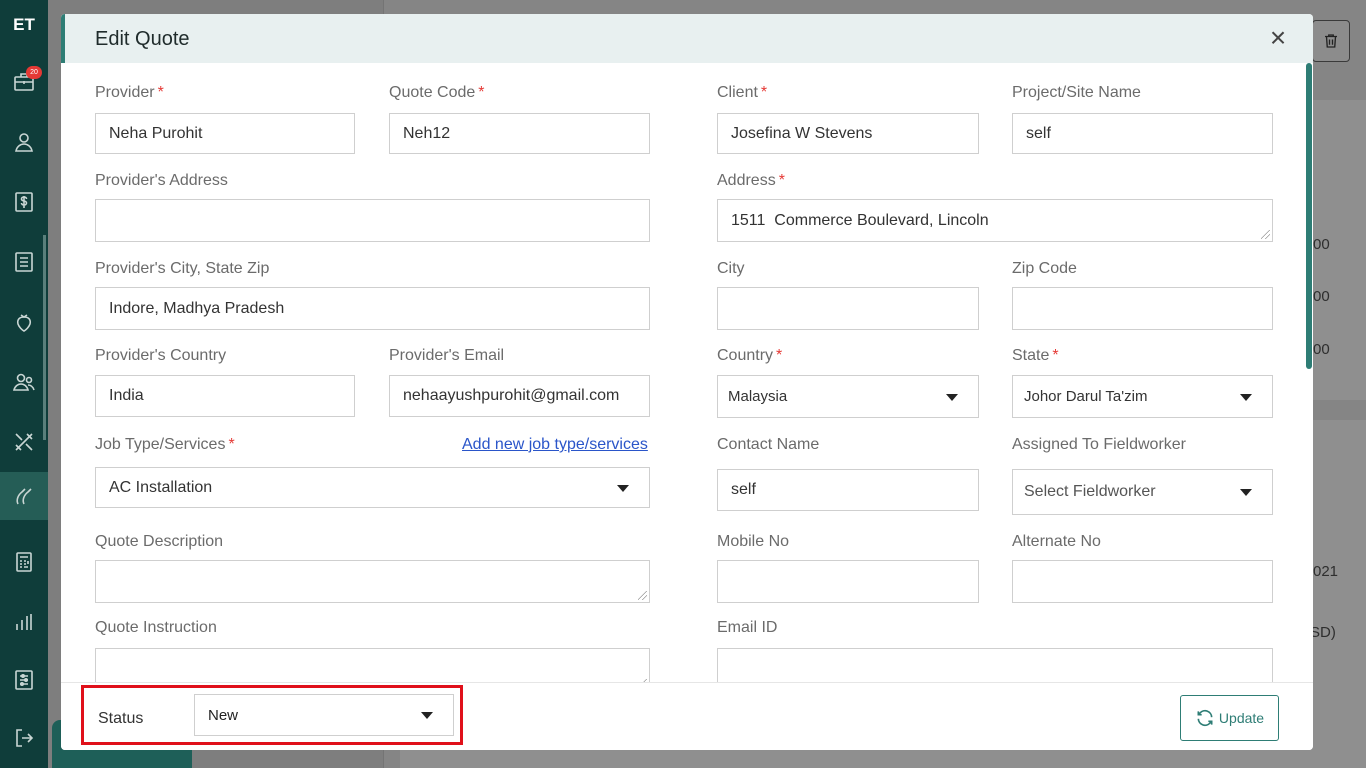 The width and height of the screenshot is (1366, 768). I want to click on provider-email-label: Provider's Email, so click(447, 355).